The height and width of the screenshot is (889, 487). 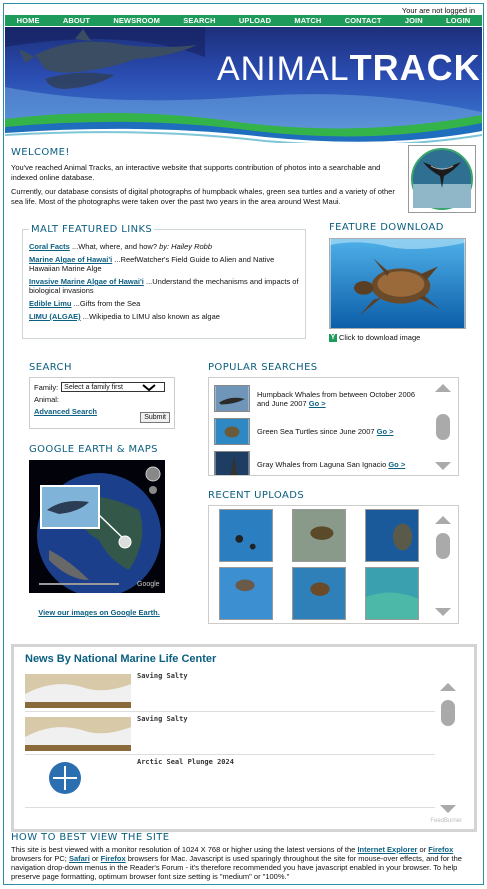 I want to click on family-label: Family:, so click(x=46, y=387).